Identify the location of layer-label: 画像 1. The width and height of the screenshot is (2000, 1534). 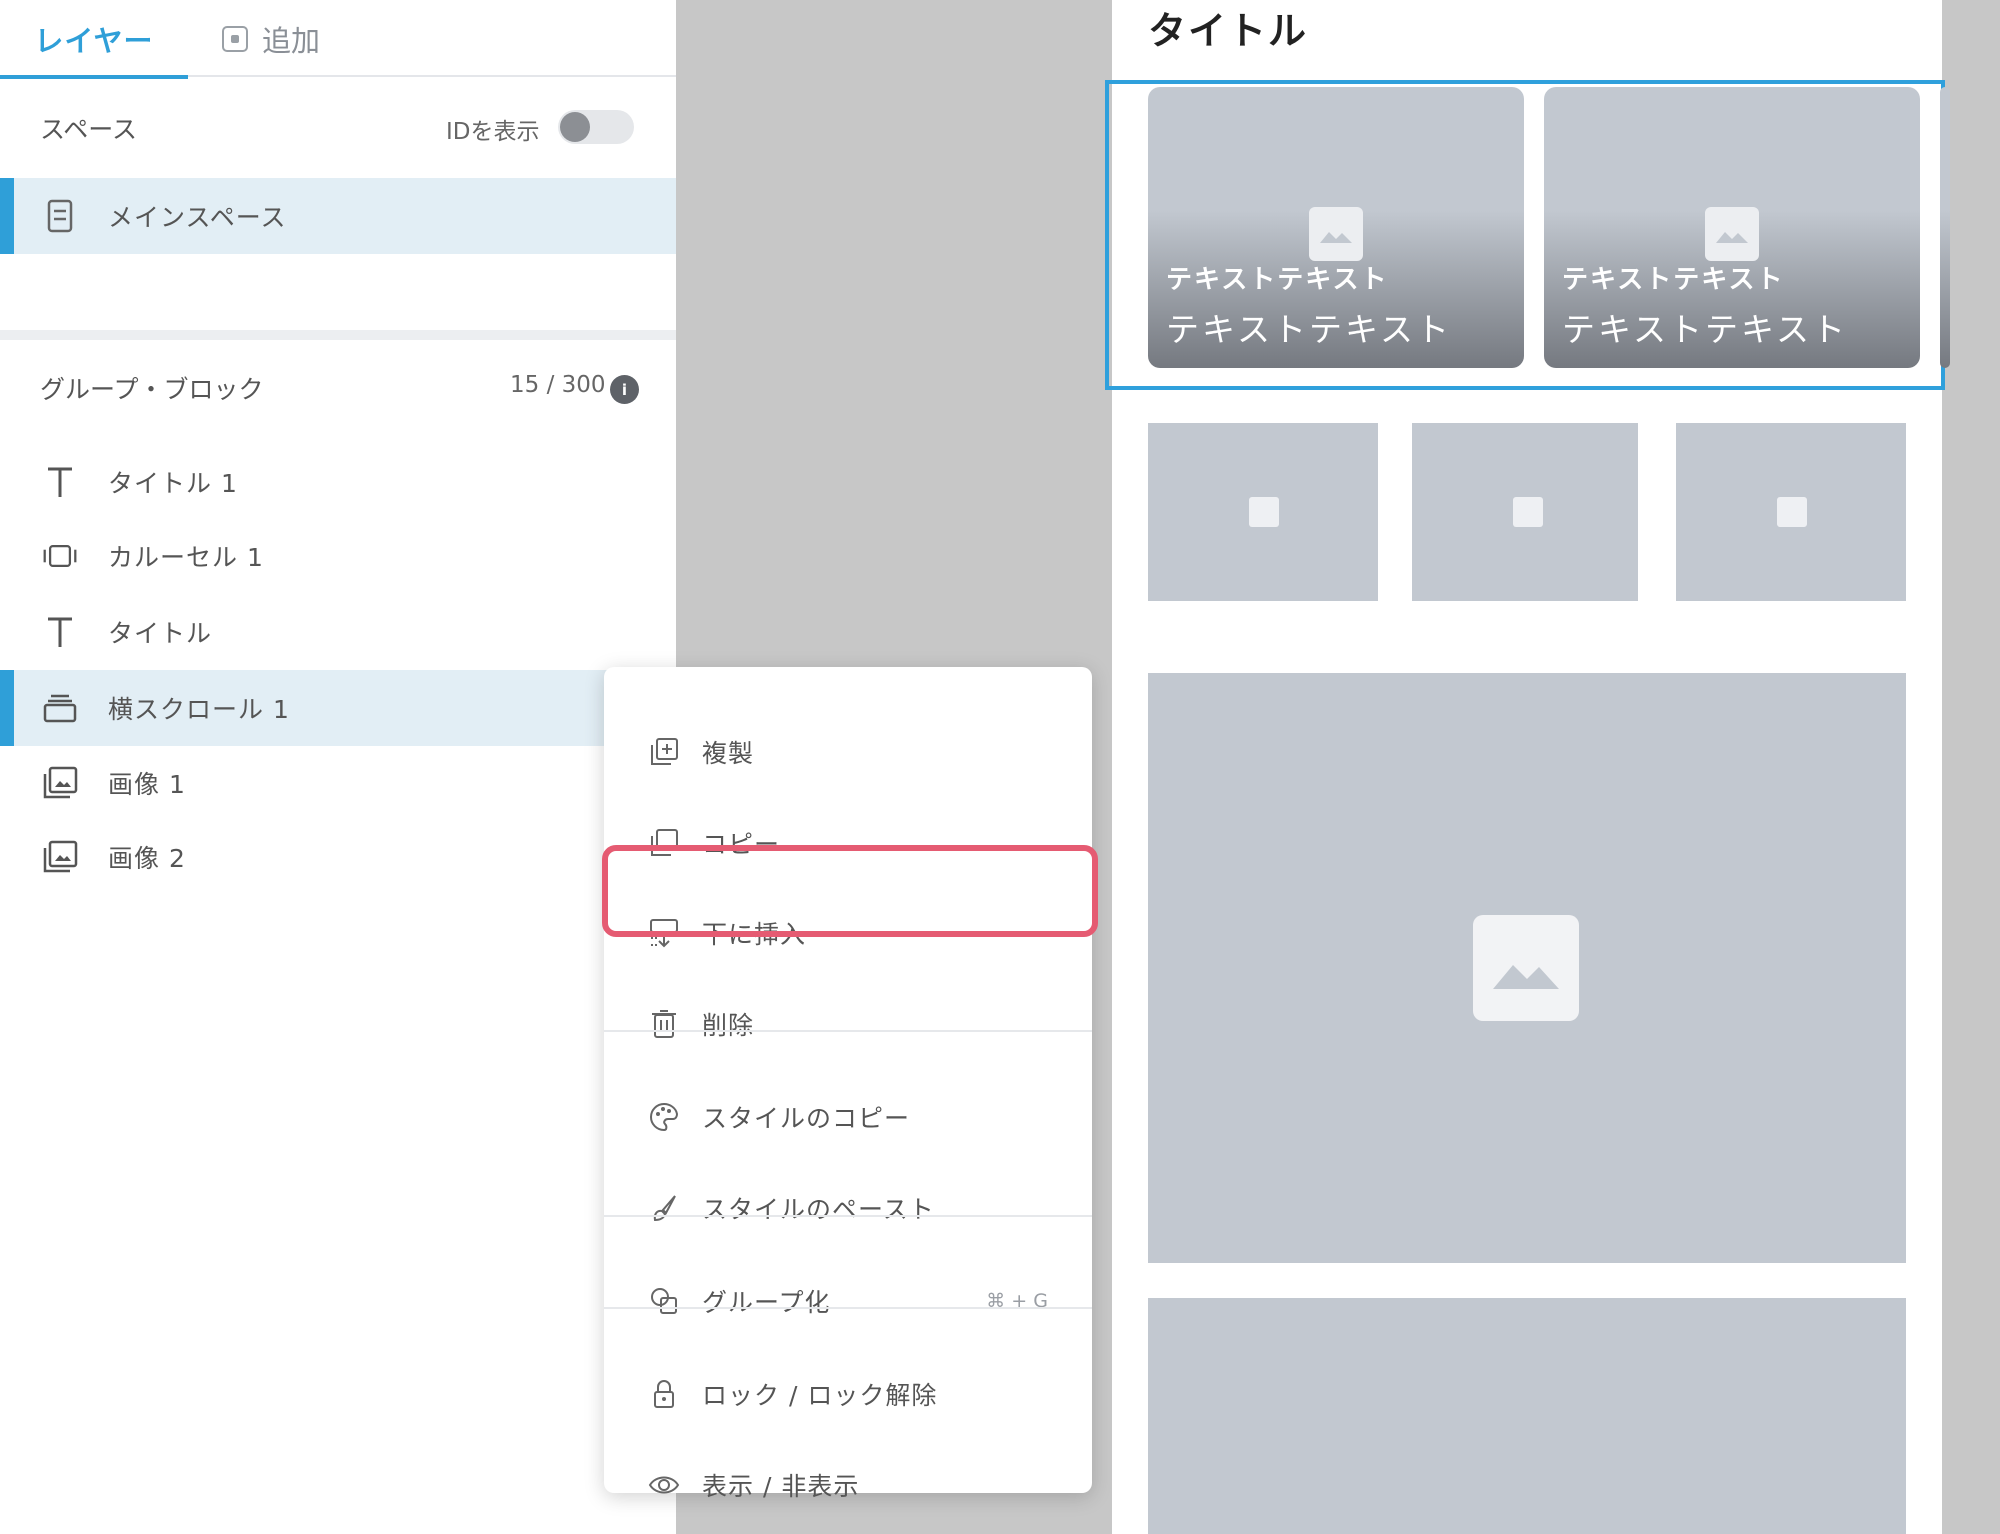
(147, 784).